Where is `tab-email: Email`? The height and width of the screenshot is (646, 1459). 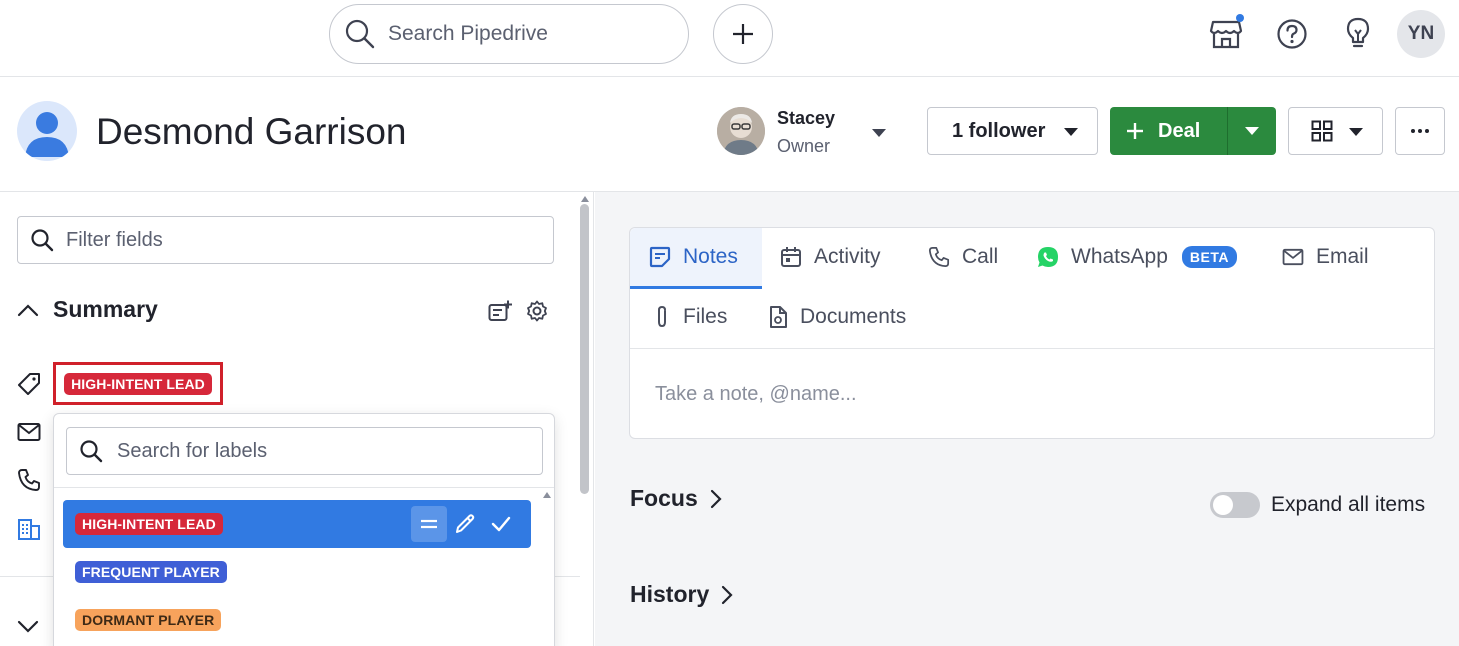 tab-email: Email is located at coordinates (1325, 257).